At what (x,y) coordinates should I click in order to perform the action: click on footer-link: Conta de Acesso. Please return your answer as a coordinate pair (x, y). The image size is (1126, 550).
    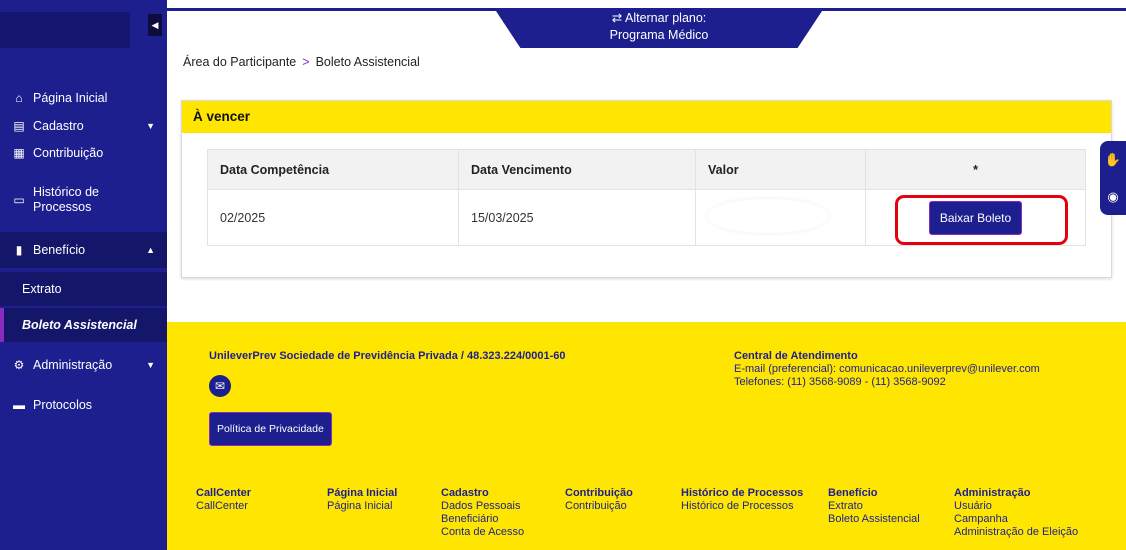
    Looking at the image, I should click on (503, 532).